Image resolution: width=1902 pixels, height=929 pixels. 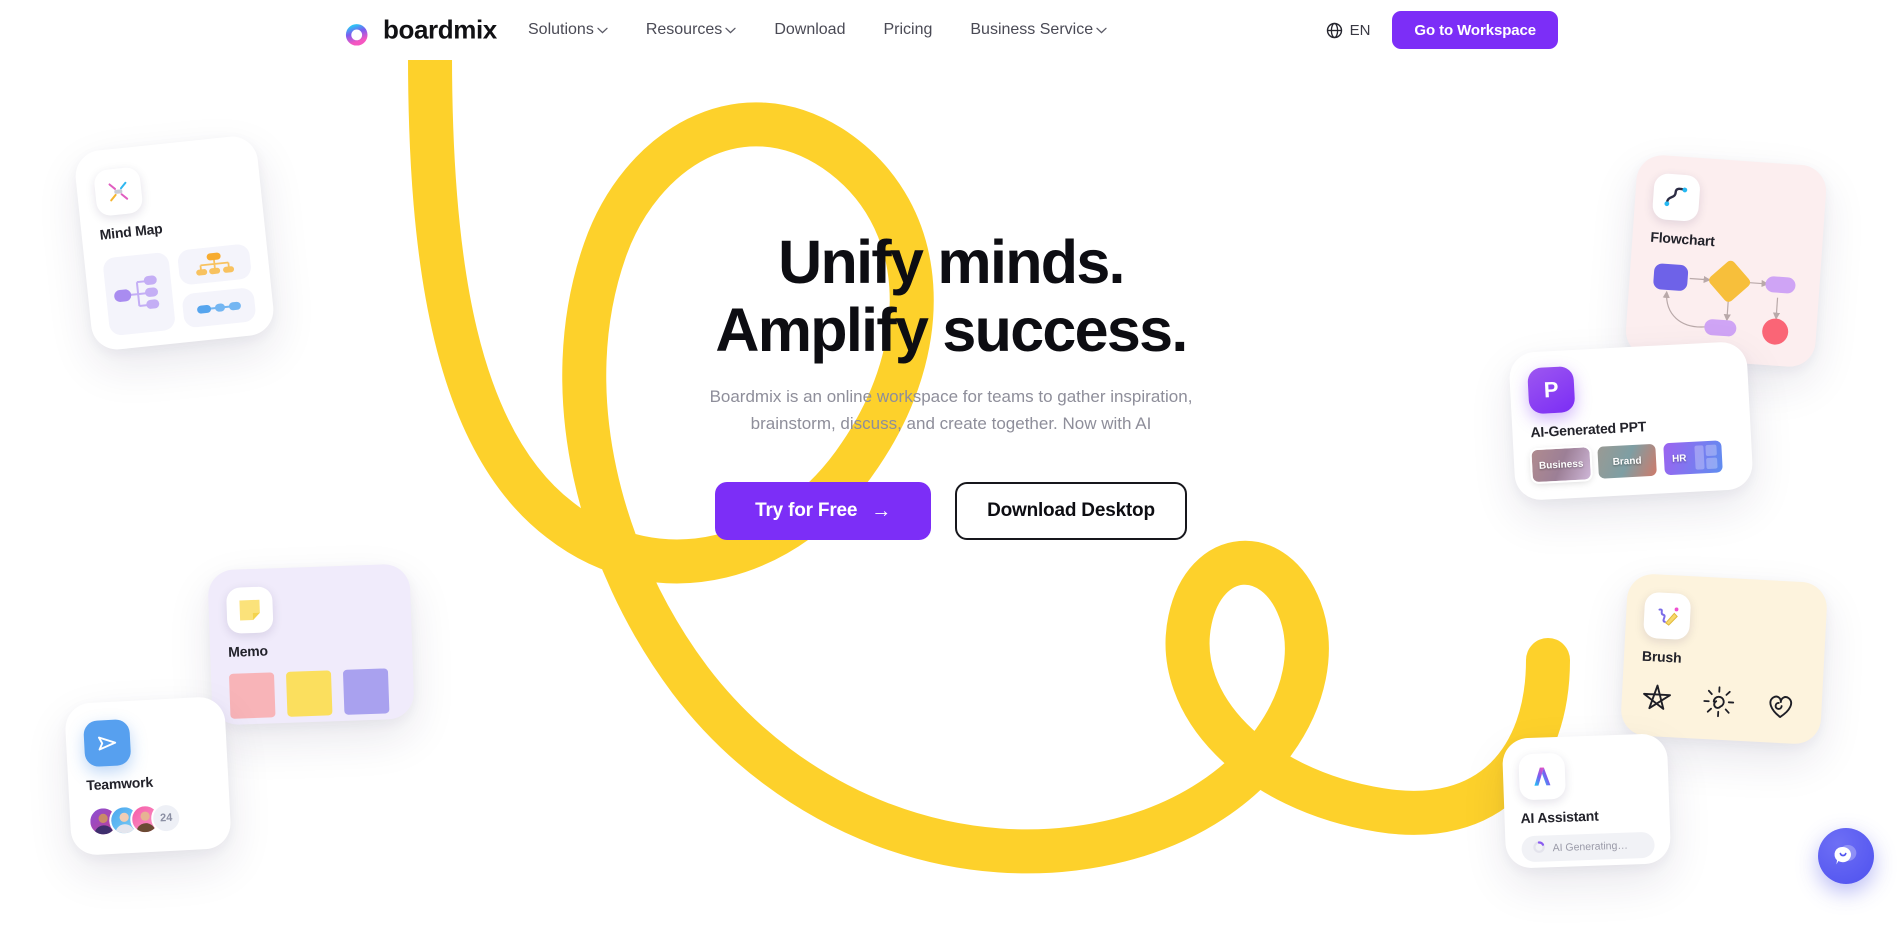 I want to click on ppt-thumb-layout-blocks, so click(x=1705, y=457).